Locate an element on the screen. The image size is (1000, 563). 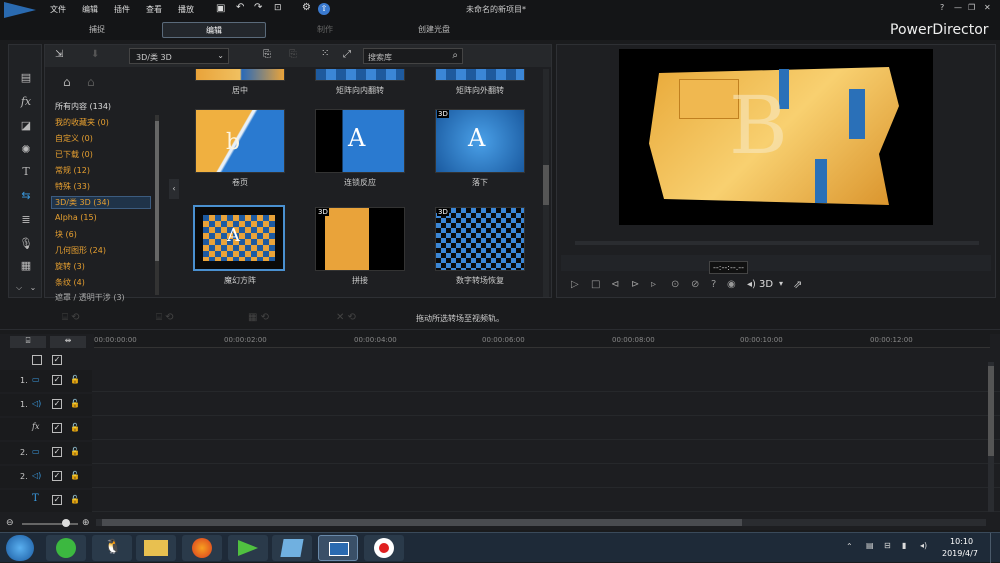
show-desktop-button is located at coordinates (995, 548).